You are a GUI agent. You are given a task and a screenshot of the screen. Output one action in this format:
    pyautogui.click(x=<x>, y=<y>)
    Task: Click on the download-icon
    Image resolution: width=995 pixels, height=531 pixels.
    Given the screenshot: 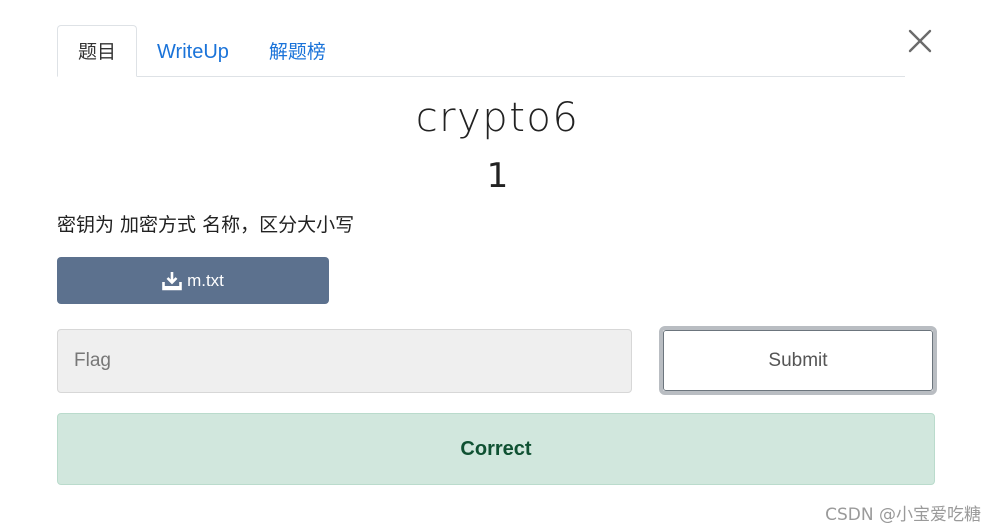 What is the action you would take?
    pyautogui.click(x=172, y=281)
    